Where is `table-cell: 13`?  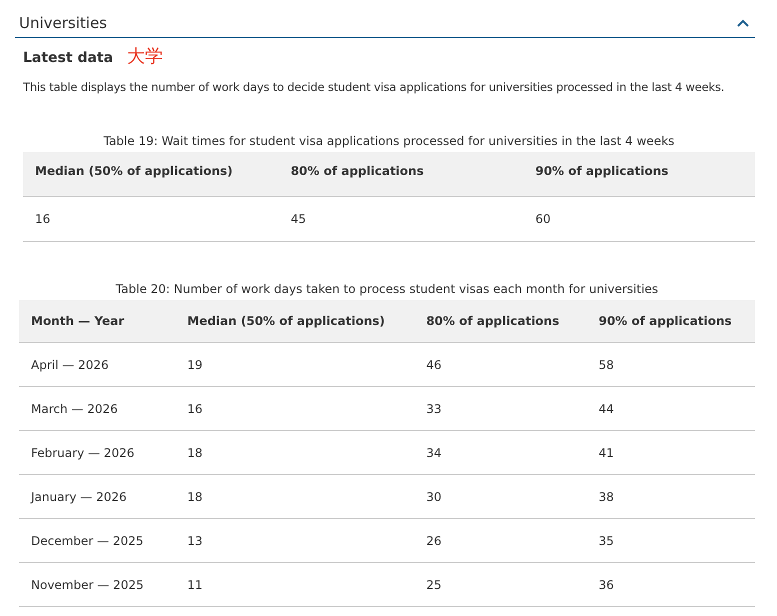
table-cell: 13 is located at coordinates (195, 541).